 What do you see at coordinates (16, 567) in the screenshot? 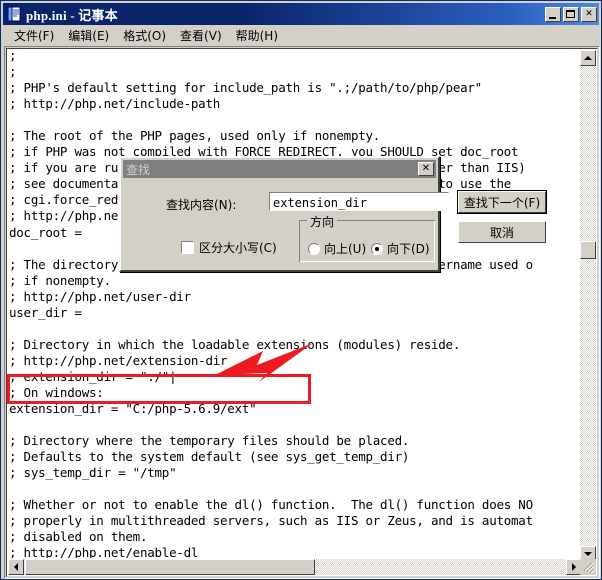
I see `scroll-left-button` at bounding box center [16, 567].